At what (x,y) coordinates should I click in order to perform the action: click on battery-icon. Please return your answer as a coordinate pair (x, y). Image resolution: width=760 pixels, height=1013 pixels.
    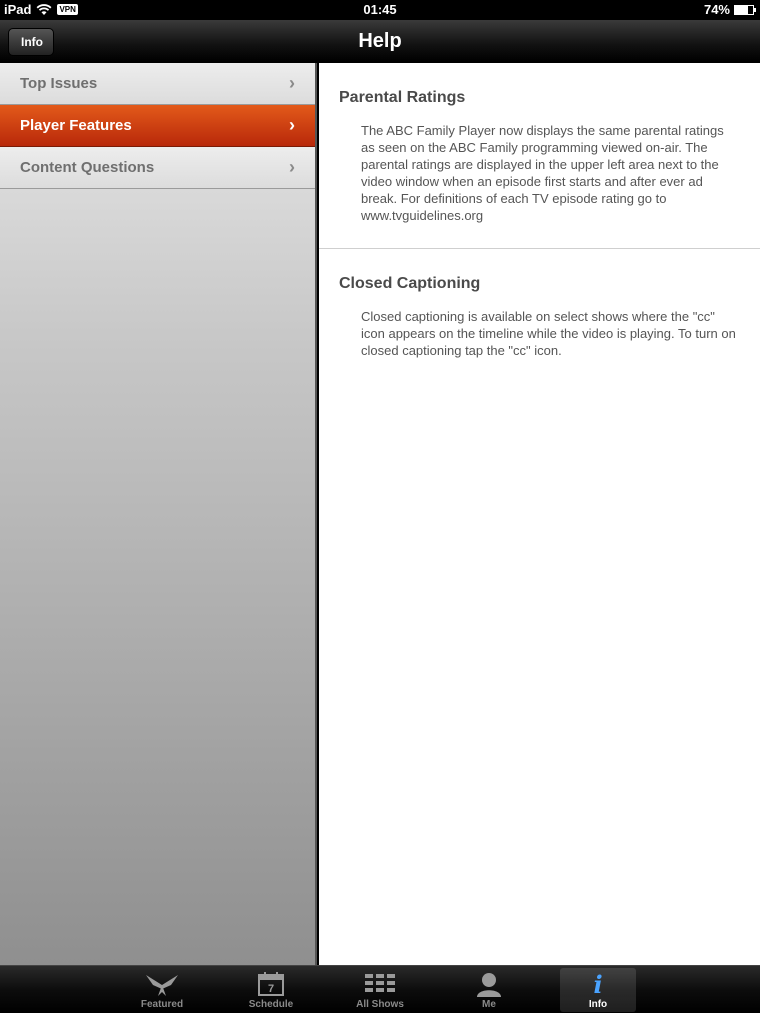
    Looking at the image, I should click on (745, 9).